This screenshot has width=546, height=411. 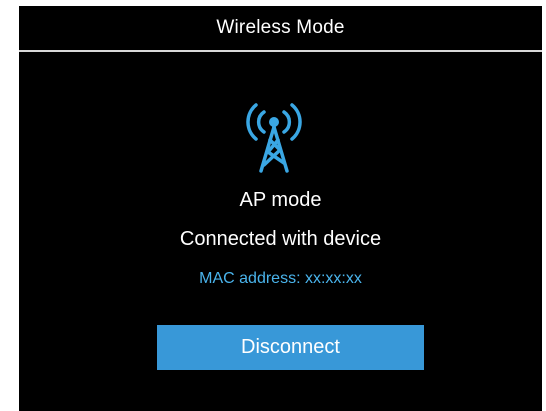 I want to click on mac-address: MAC address: xx:xx:xx, so click(x=280, y=278).